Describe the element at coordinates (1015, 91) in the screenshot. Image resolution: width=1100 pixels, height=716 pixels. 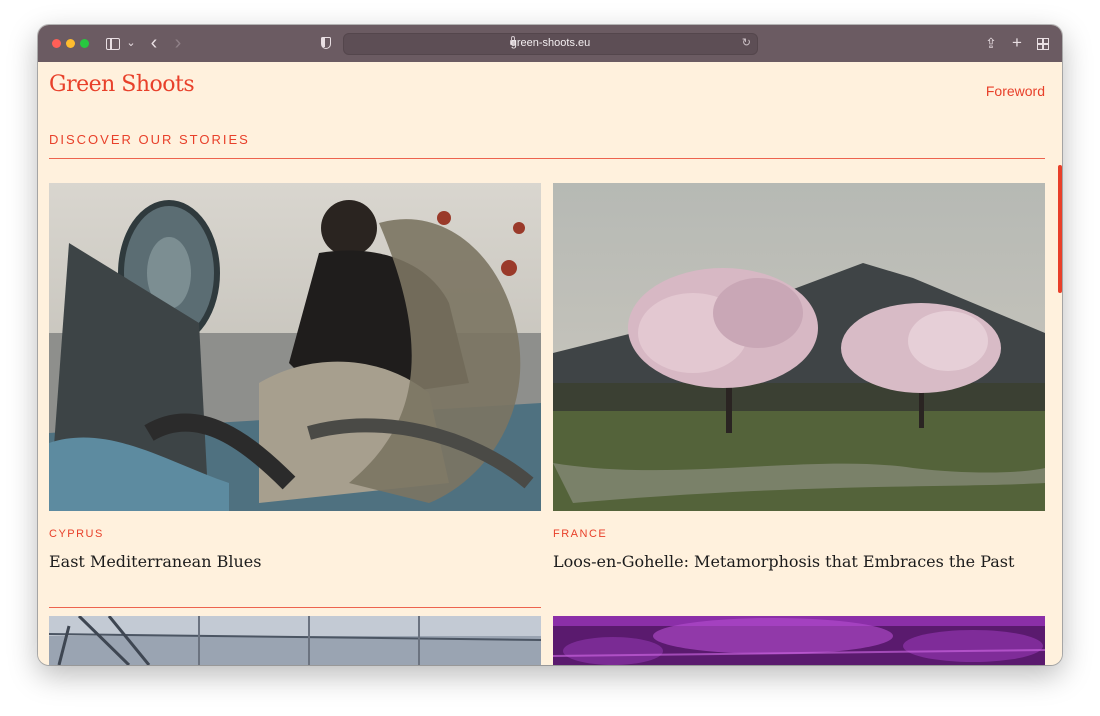
I see `nav-foreword-link: Foreword` at that location.